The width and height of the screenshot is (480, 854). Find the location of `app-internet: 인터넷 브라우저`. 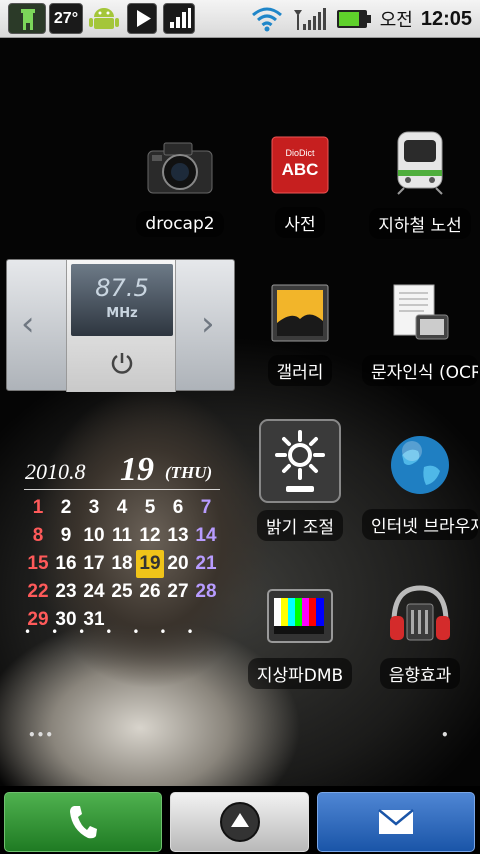

app-internet: 인터넷 브라우저 is located at coordinates (420, 488).